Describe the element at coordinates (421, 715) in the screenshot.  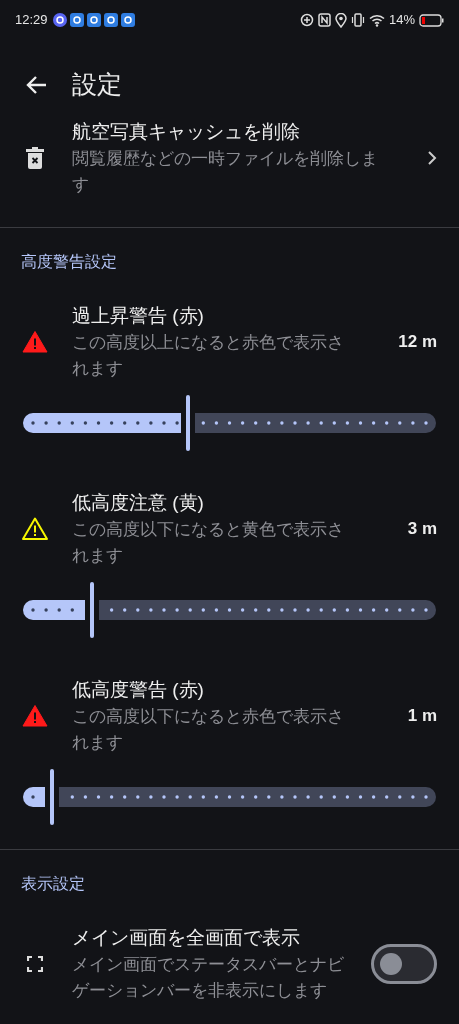
I see `altitude-value: 1 m` at that location.